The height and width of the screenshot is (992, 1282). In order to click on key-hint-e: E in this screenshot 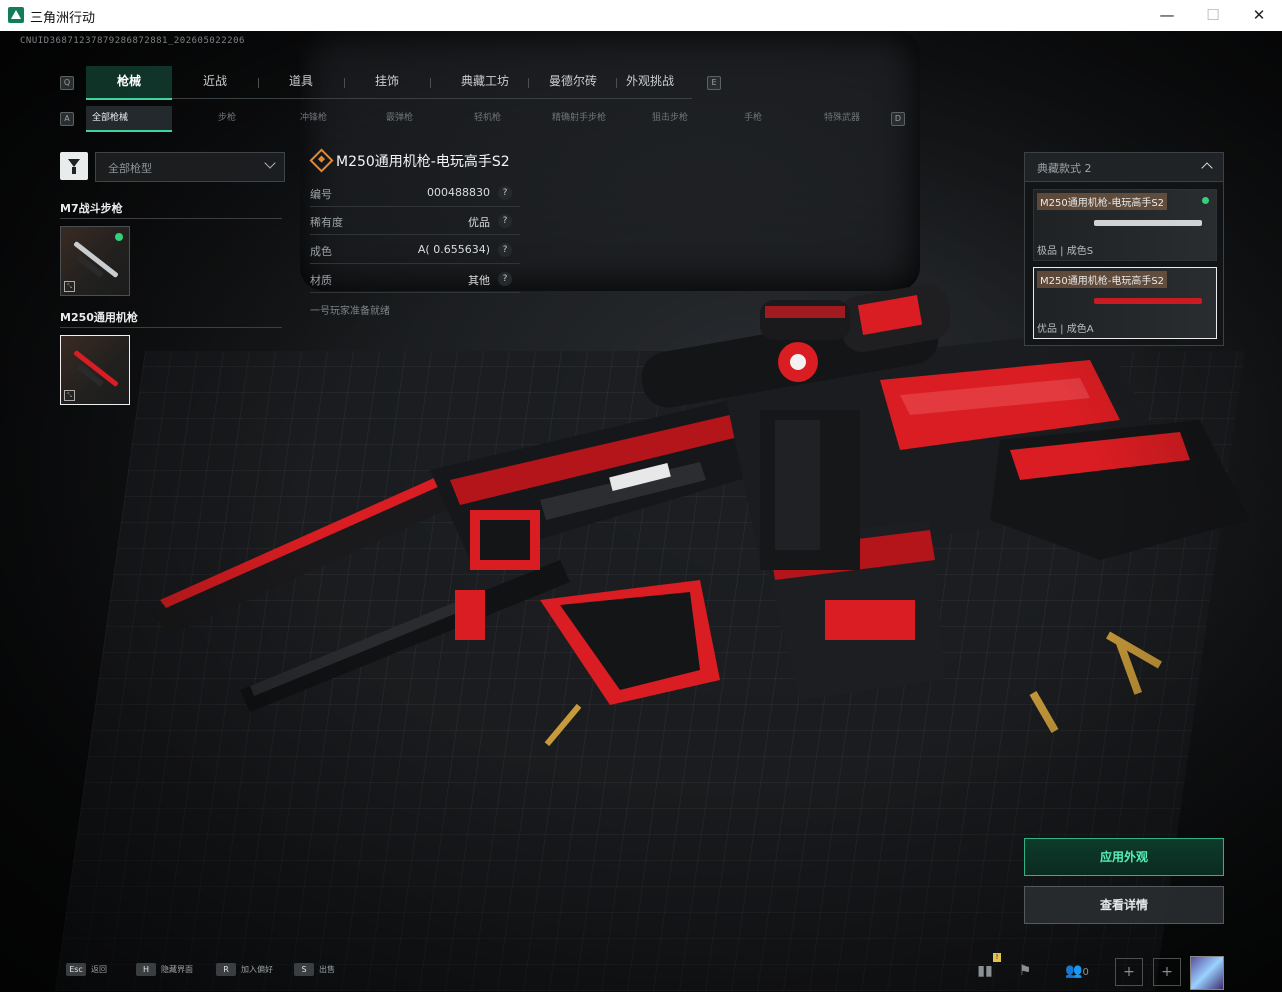, I will do `click(714, 83)`.